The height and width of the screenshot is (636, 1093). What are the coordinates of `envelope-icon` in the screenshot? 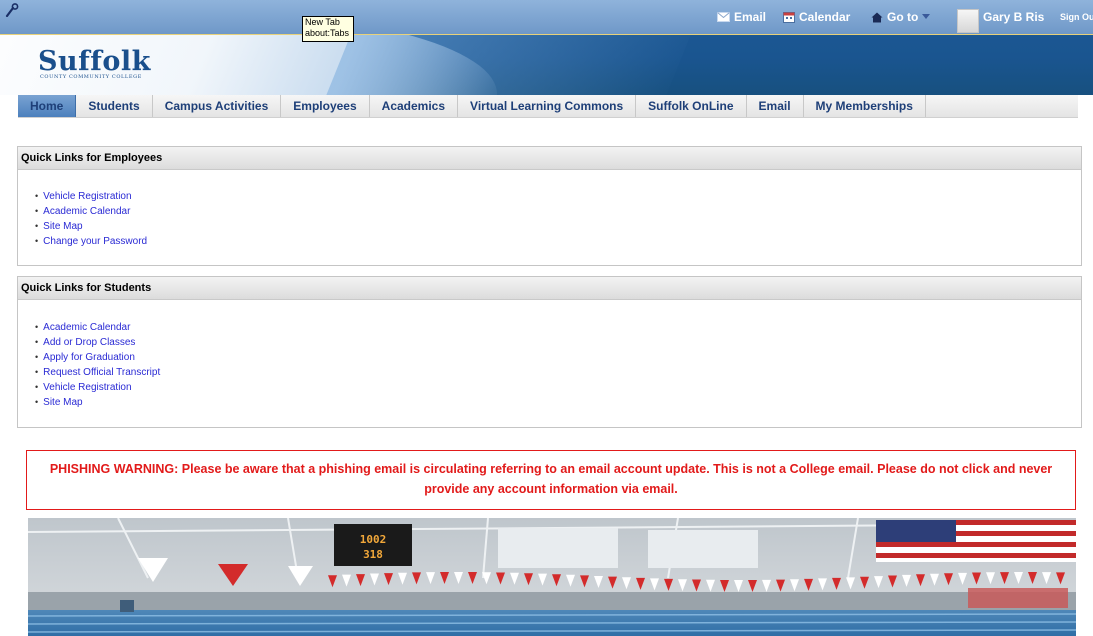 It's located at (723, 17).